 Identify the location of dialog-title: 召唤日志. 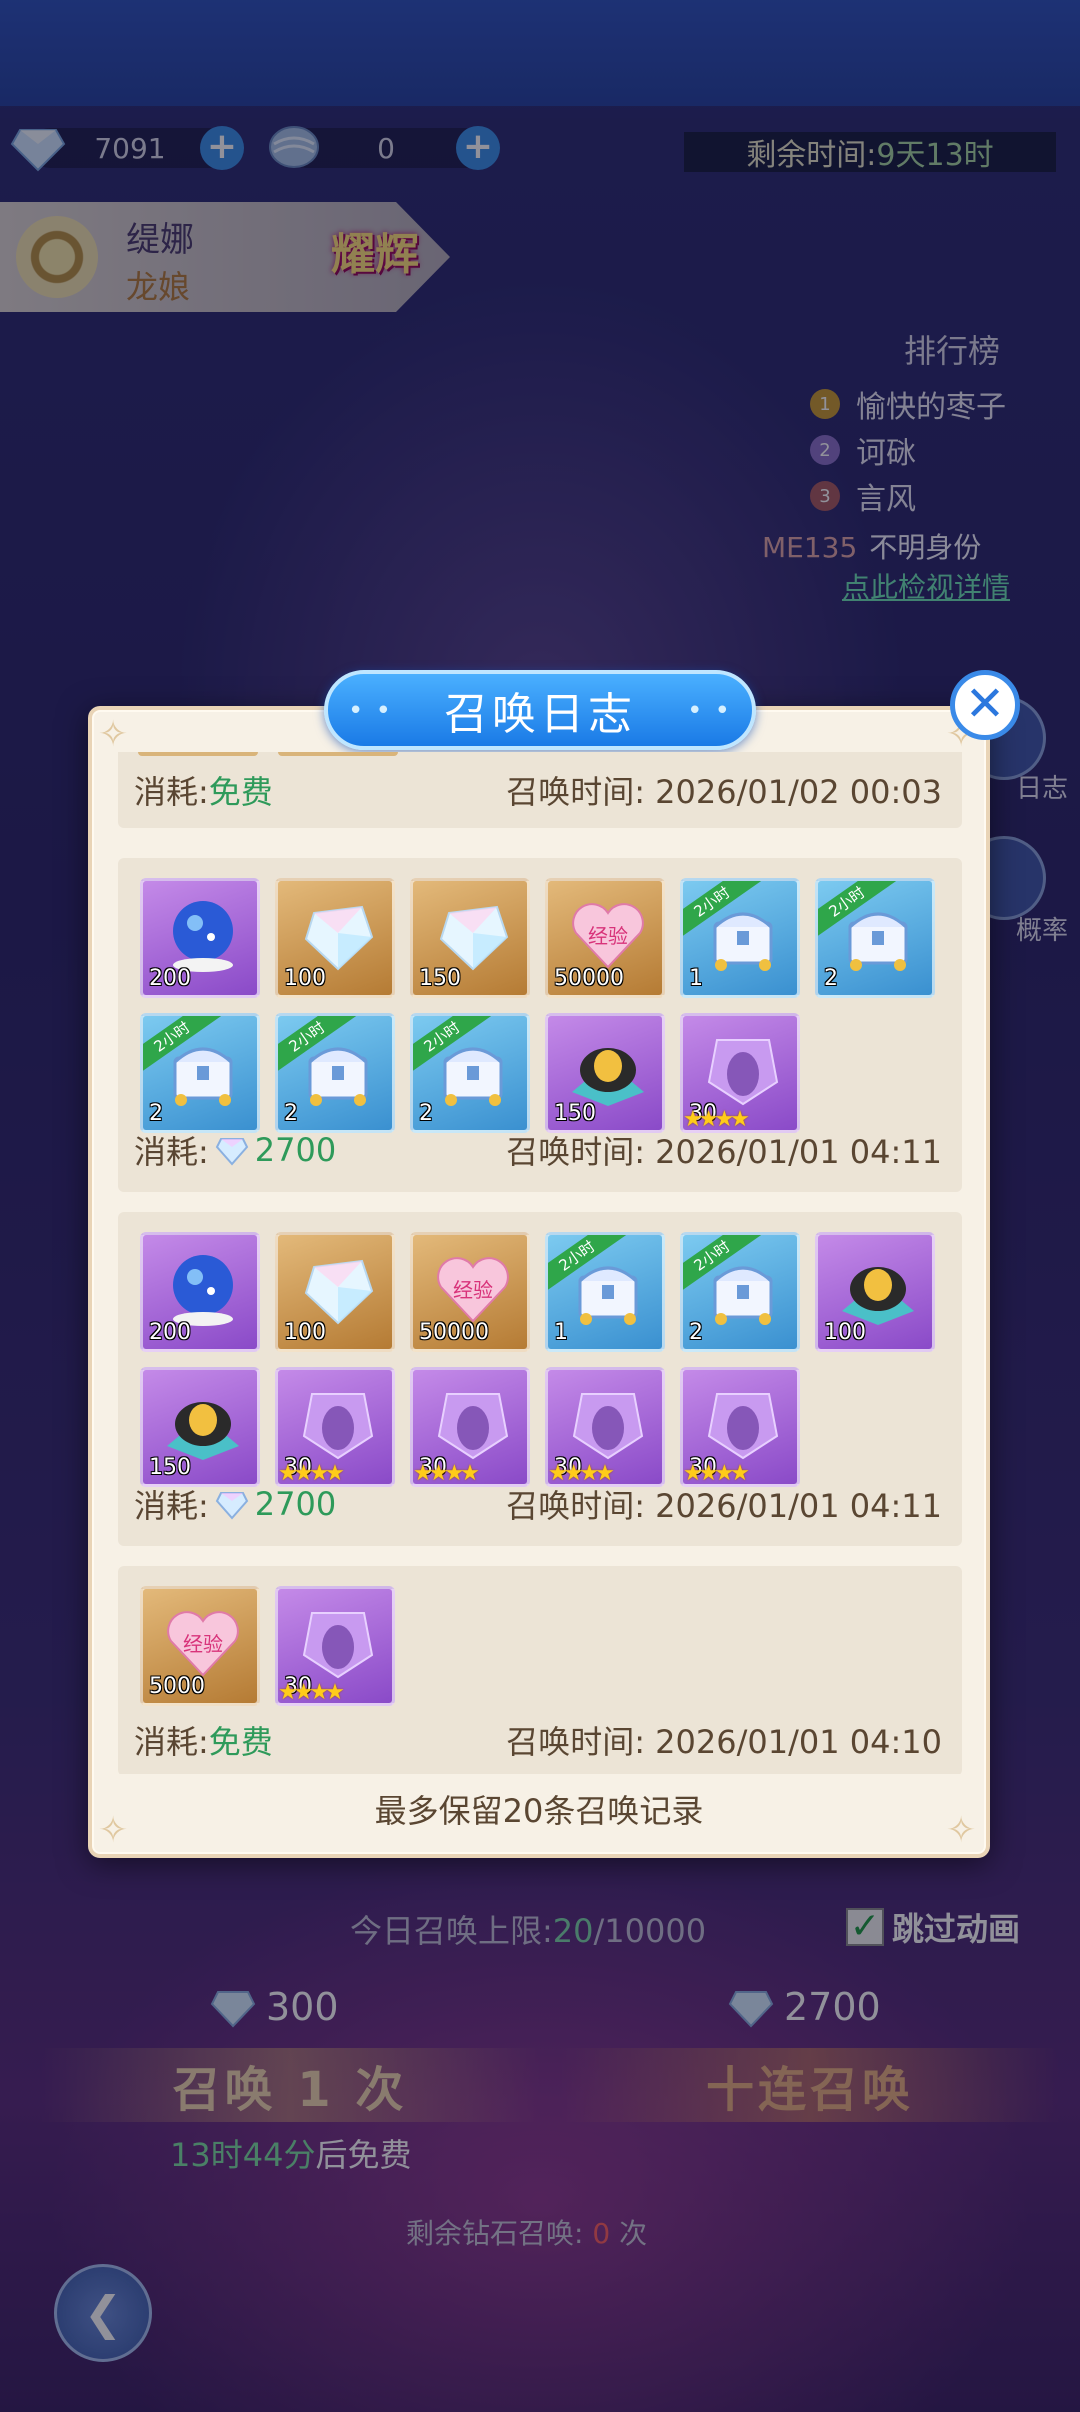
(540, 710).